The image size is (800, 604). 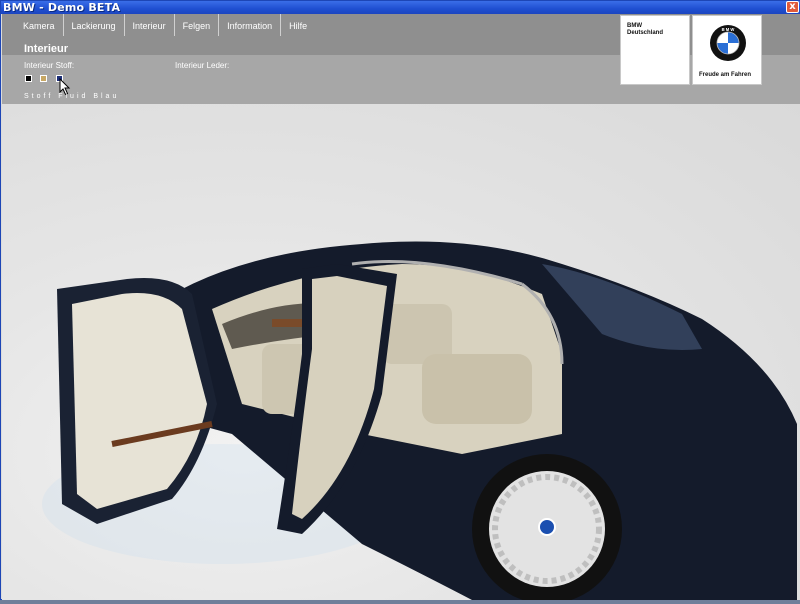 I want to click on bmw-deutschland-box: BMW Deutschland, so click(x=655, y=50).